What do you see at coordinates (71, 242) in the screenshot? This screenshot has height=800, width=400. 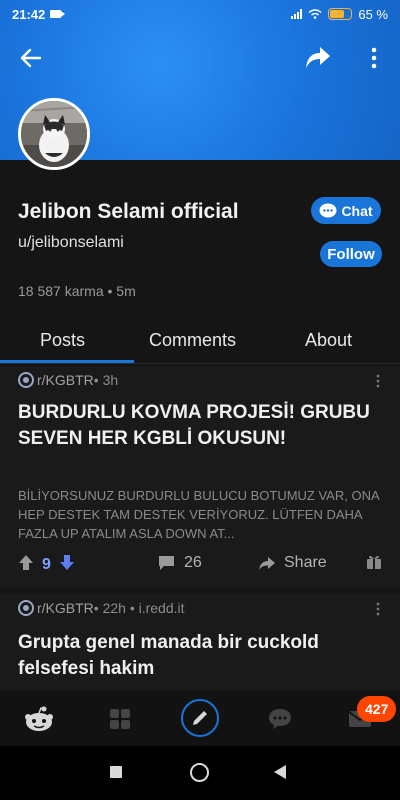 I see `profile-username: u/jelibonselami` at bounding box center [71, 242].